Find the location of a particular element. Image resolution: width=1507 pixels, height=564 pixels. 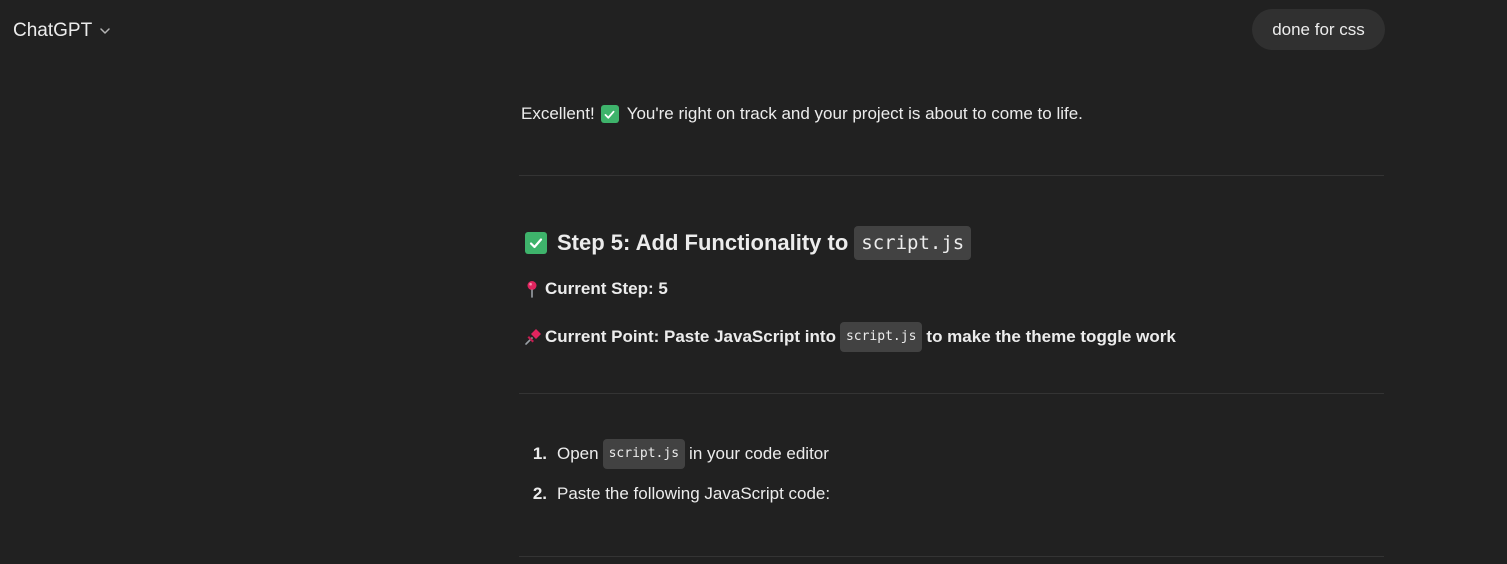

user-message-bubble: done for css is located at coordinates (1318, 29).